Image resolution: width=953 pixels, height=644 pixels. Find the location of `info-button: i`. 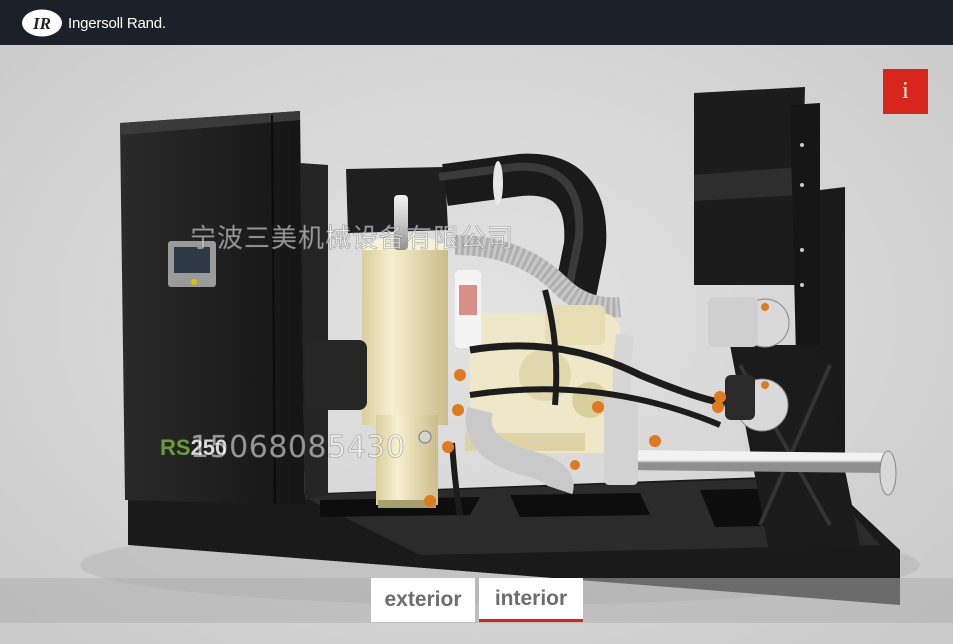

info-button: i is located at coordinates (905, 91).